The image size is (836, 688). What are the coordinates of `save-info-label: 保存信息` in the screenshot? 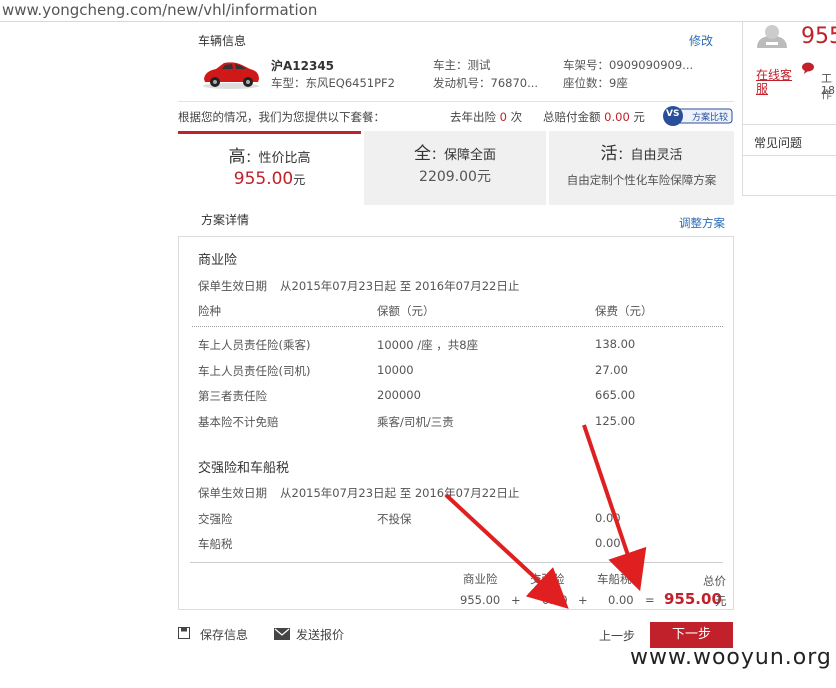 It's located at (224, 635).